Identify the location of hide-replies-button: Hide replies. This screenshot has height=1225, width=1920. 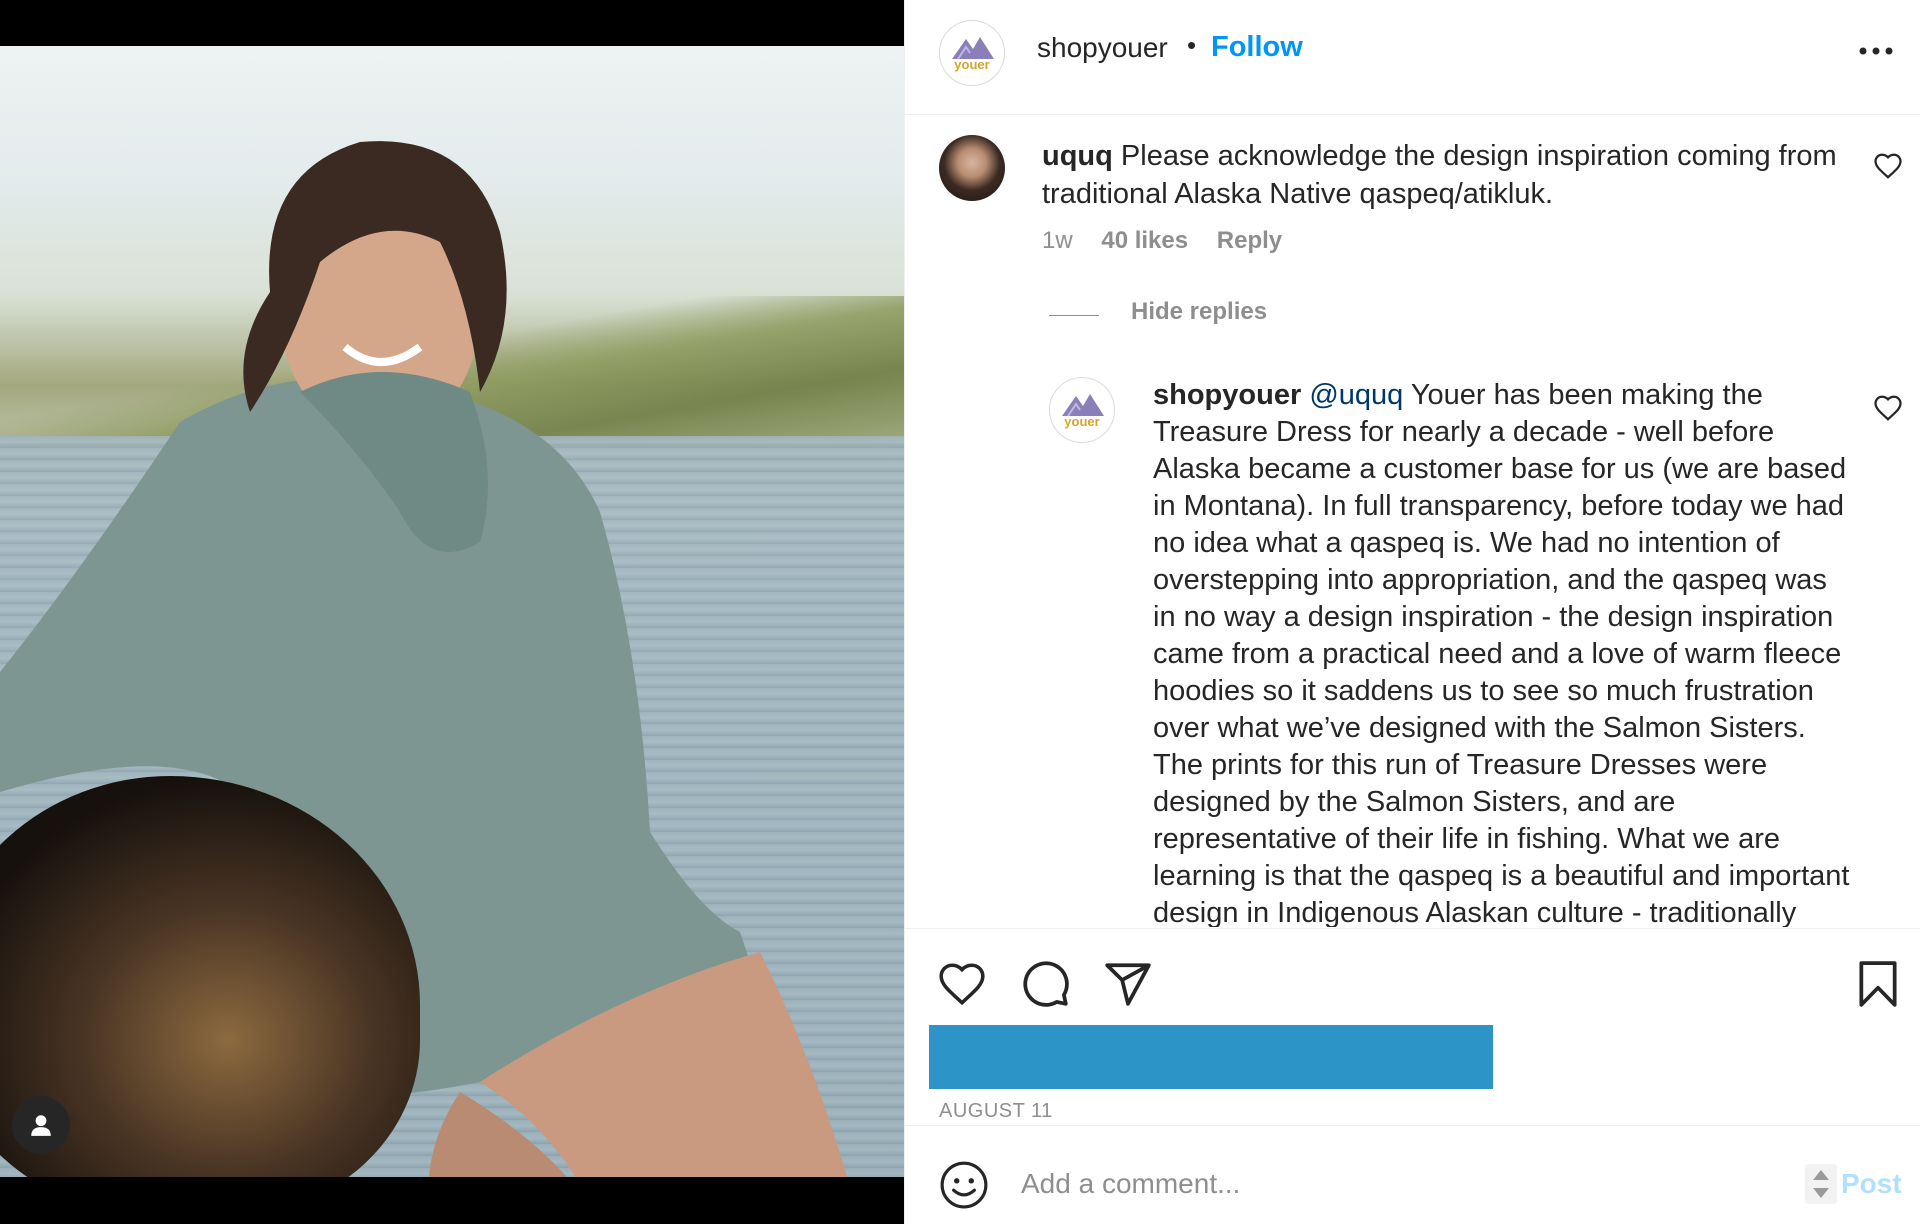
(1199, 312).